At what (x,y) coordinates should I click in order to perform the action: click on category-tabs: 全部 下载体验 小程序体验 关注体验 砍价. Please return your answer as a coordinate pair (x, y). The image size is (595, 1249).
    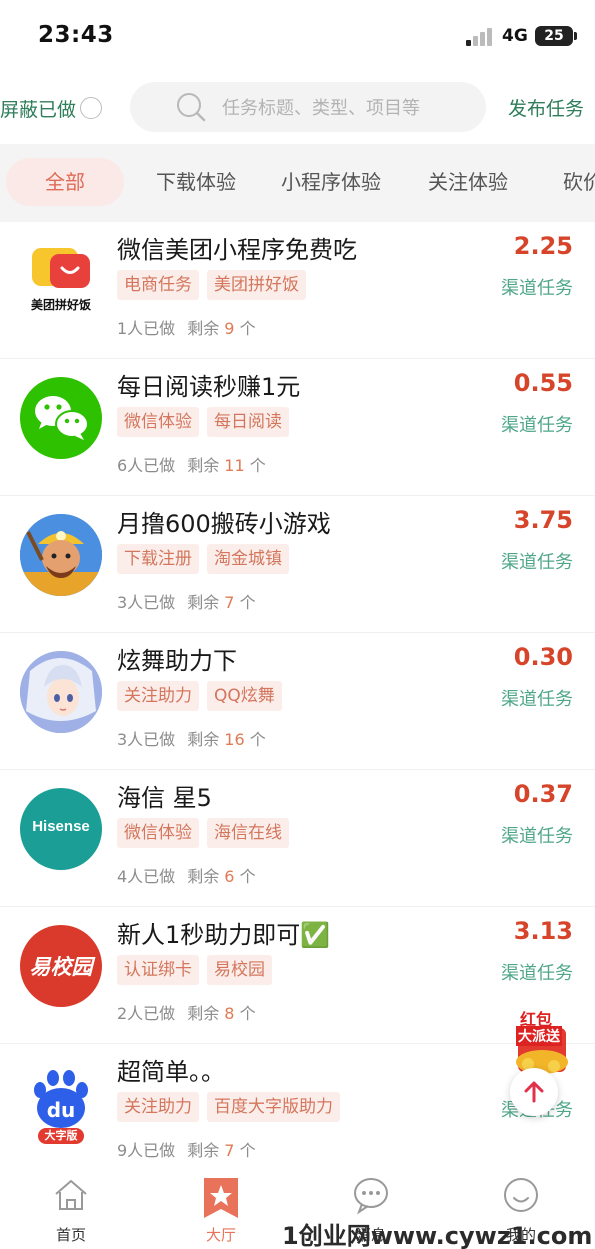
    Looking at the image, I should click on (297, 183).